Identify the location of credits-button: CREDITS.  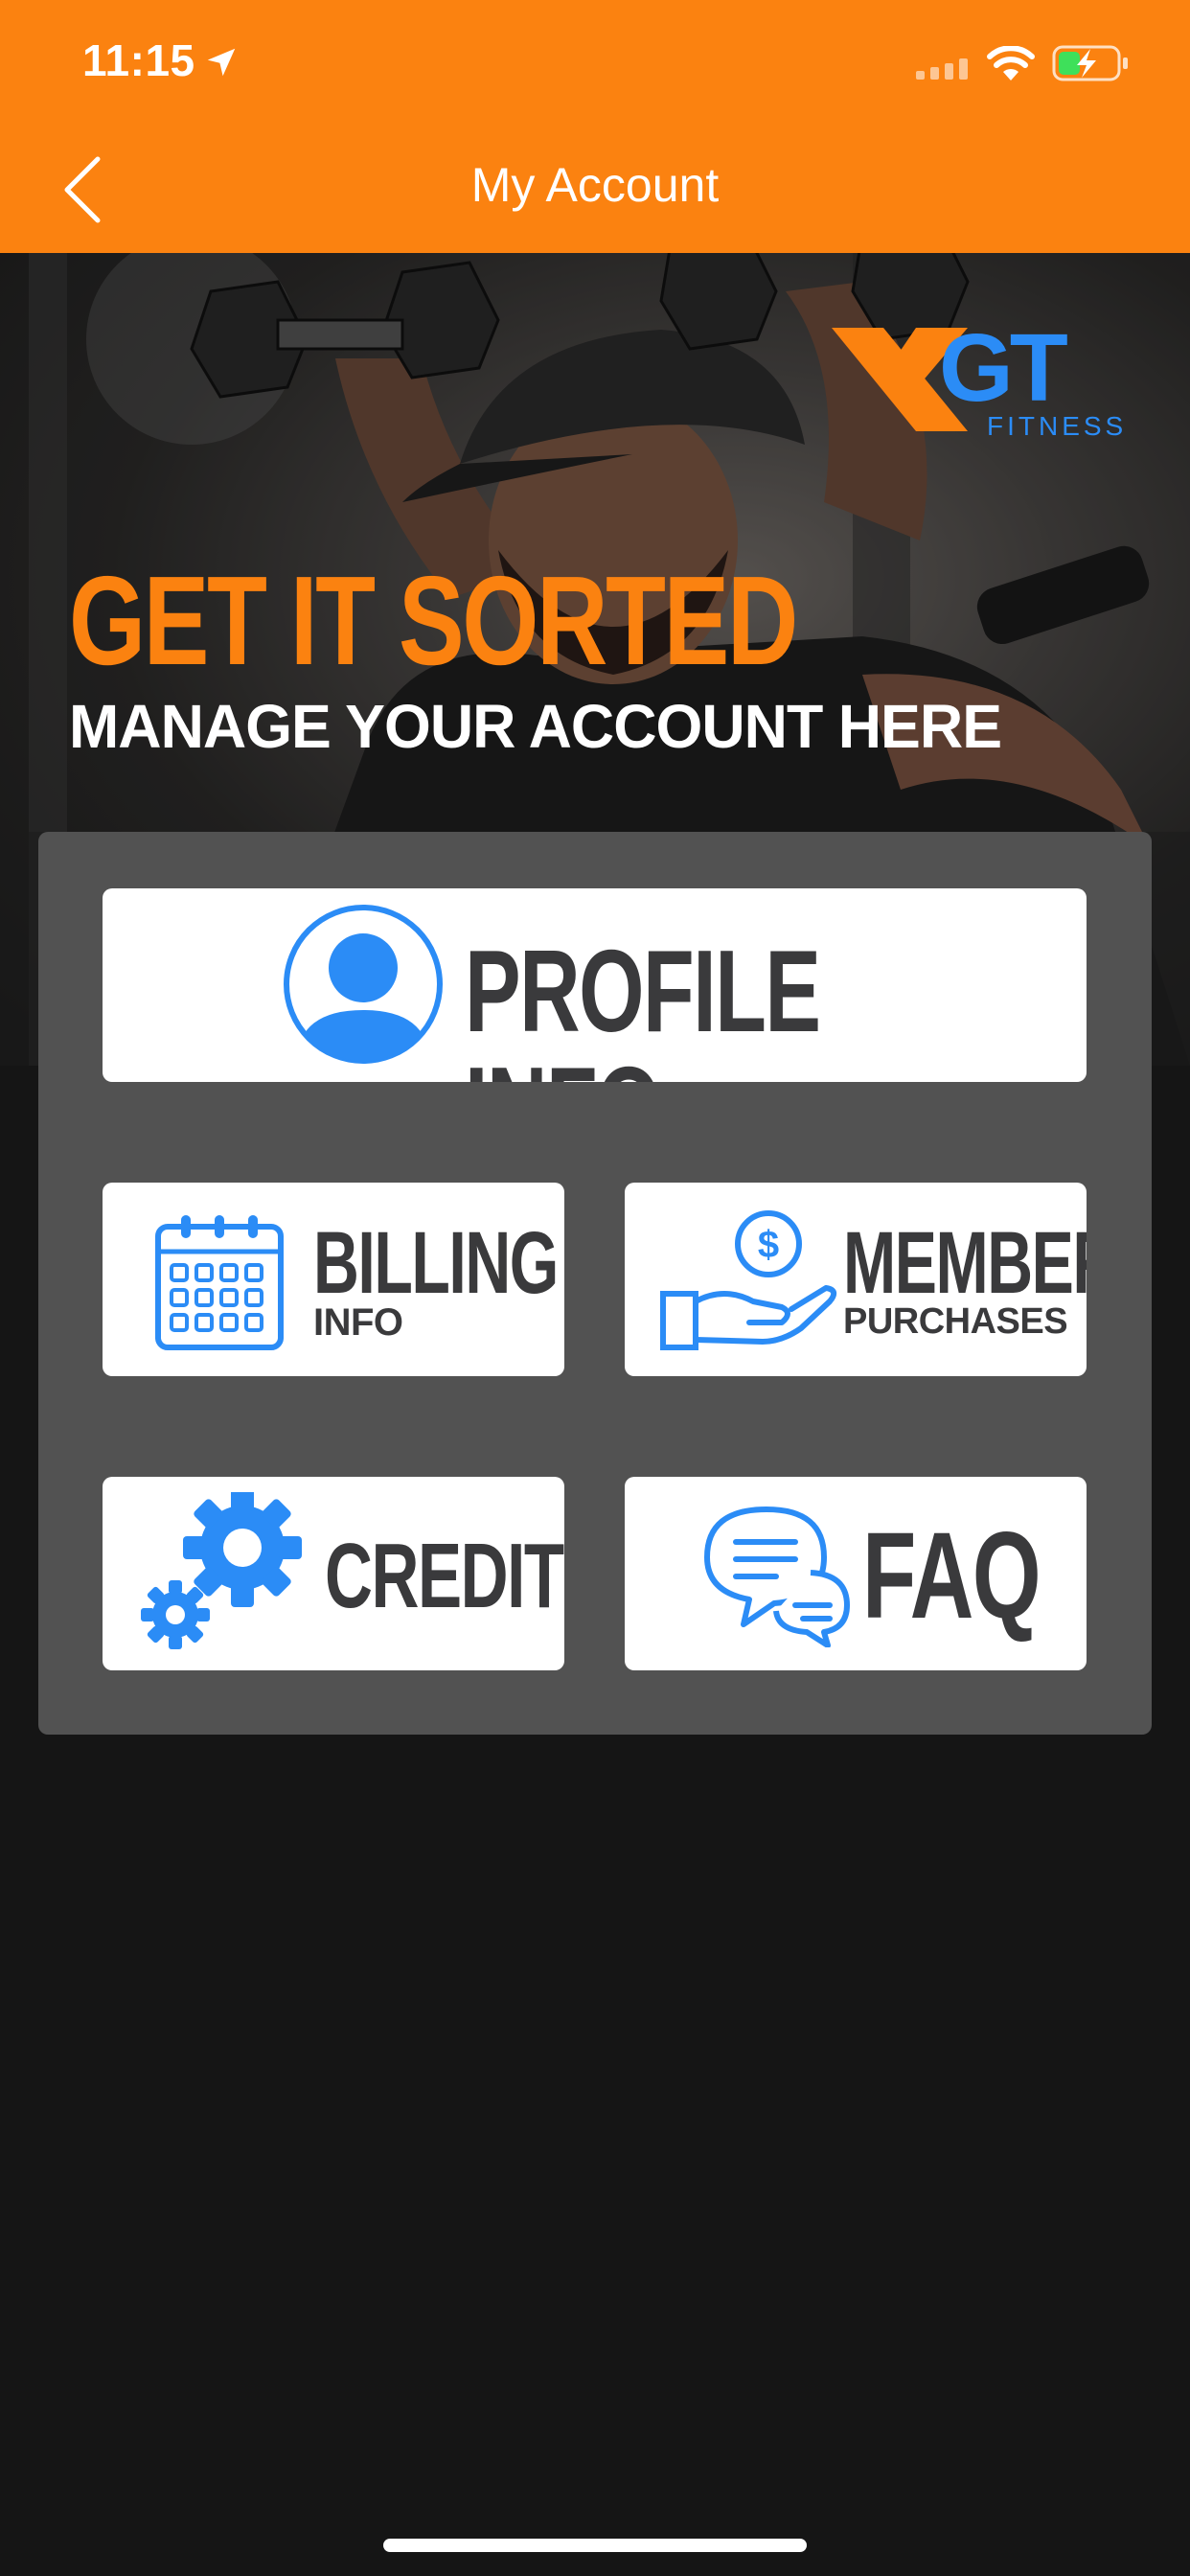
(334, 1573).